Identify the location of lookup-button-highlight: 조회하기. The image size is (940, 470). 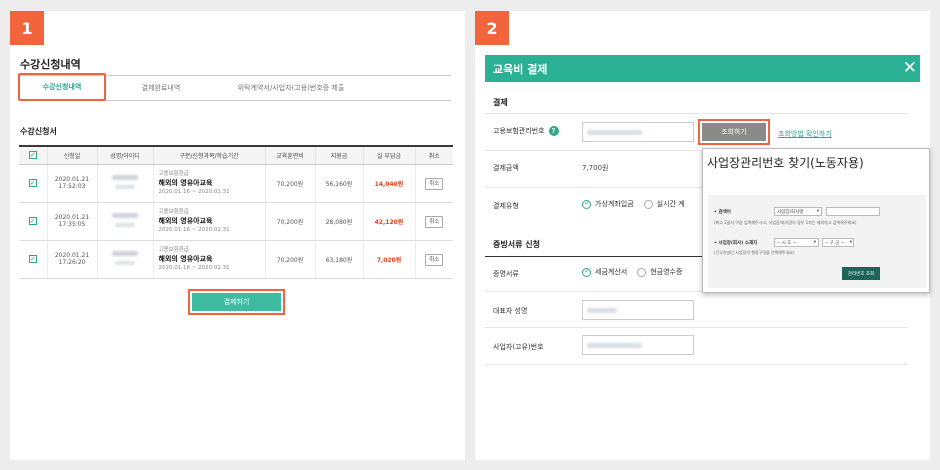
(734, 132).